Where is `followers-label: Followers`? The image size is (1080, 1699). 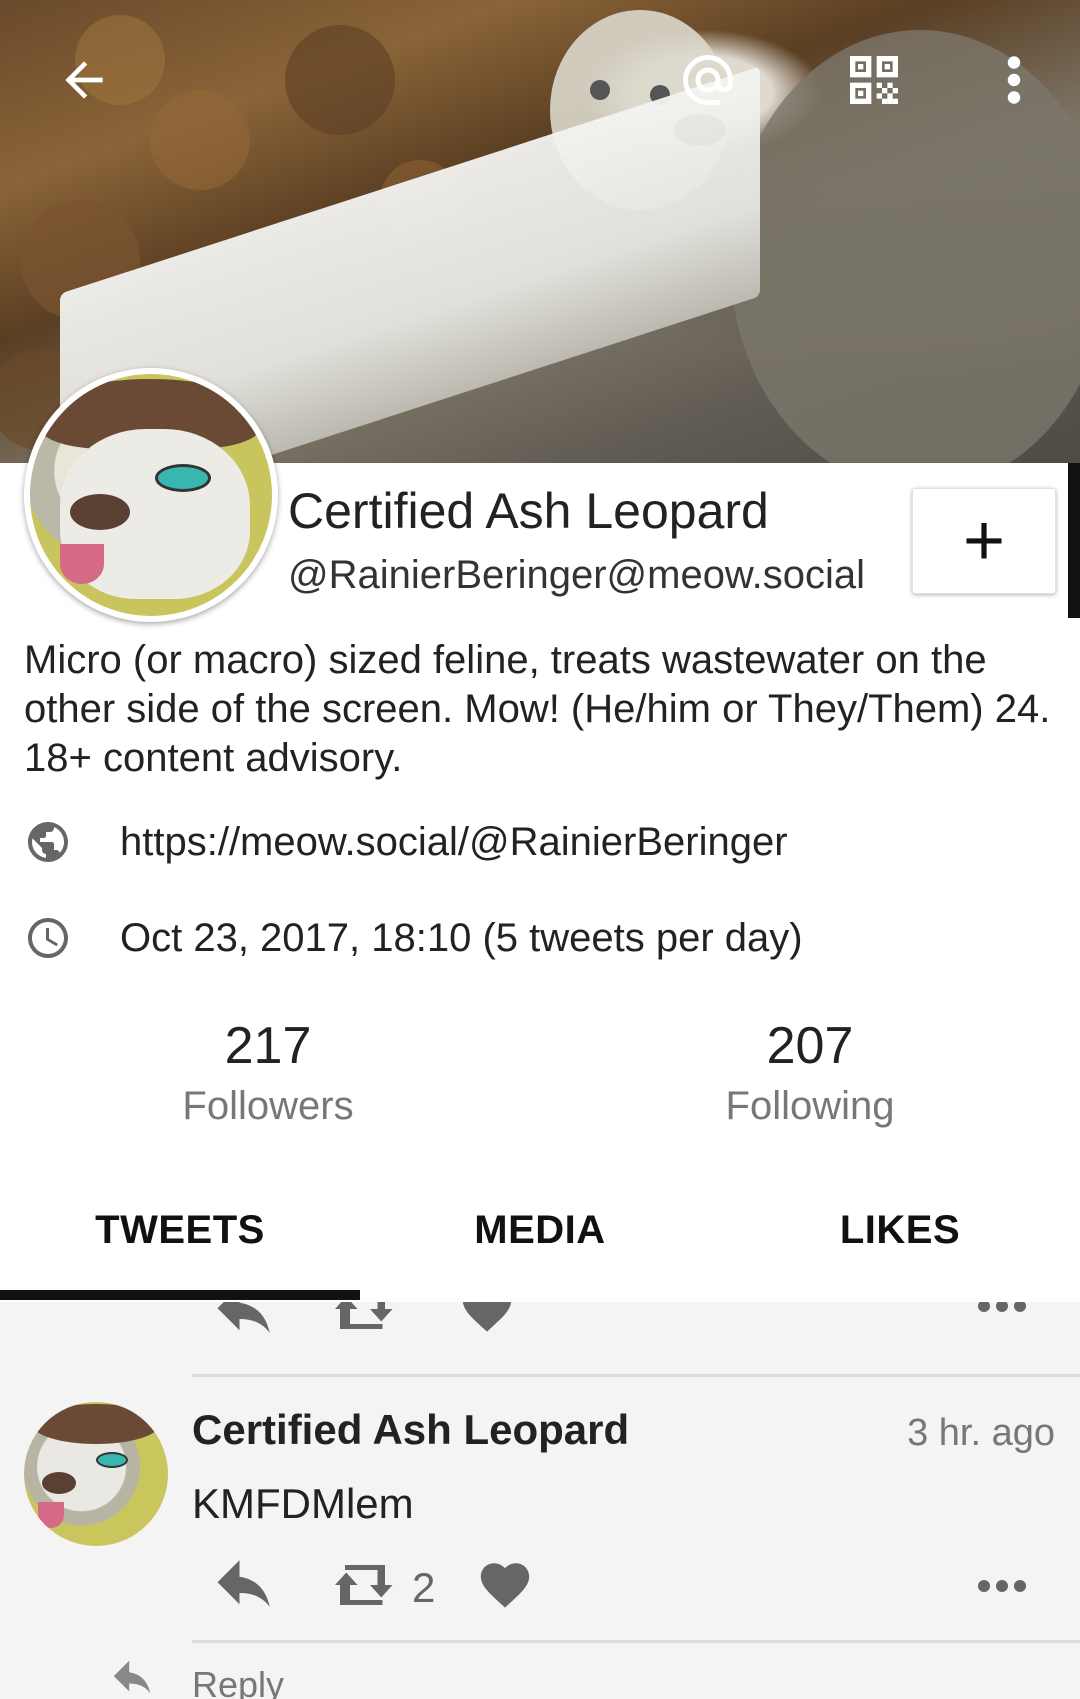 followers-label: Followers is located at coordinates (268, 1106).